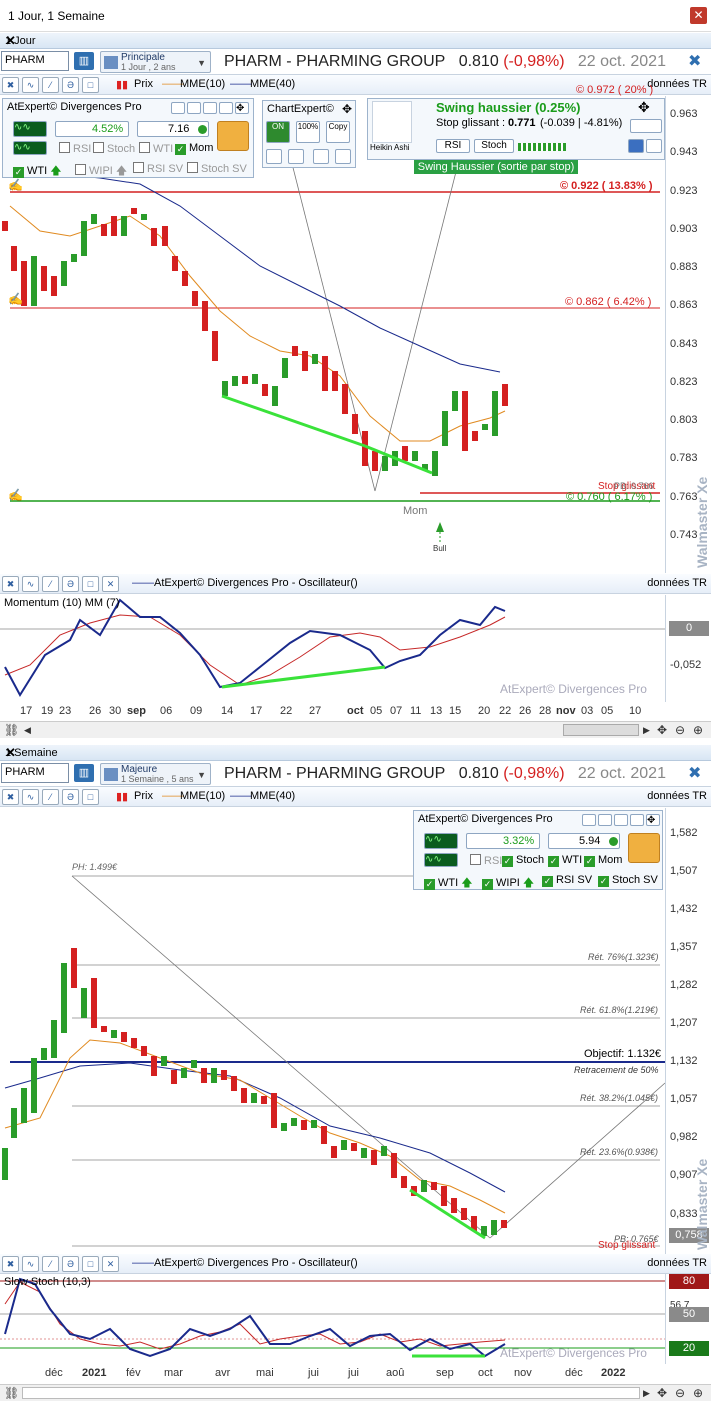  I want to click on chartexpert-100-button: 100%, so click(308, 132).